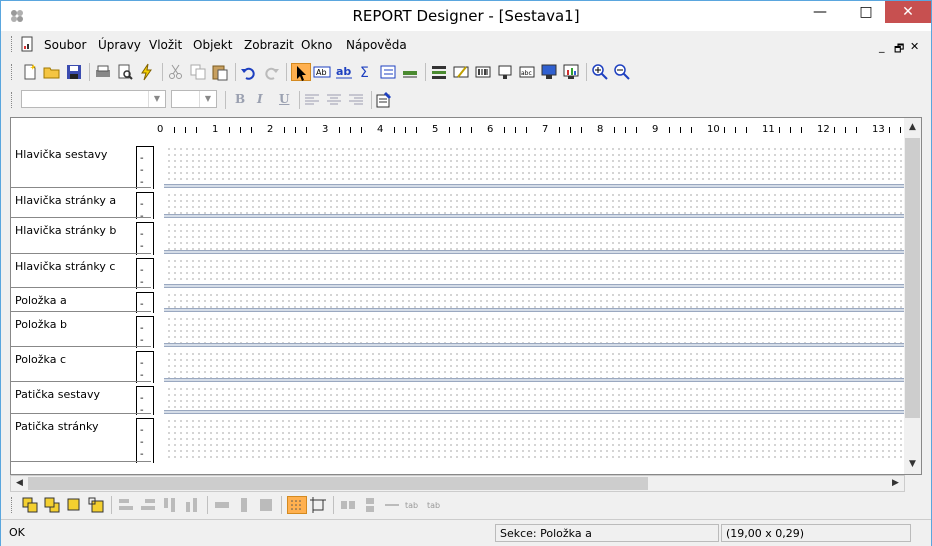 The height and width of the screenshot is (546, 932). I want to click on align-bottom-edges-icon, so click(193, 505).